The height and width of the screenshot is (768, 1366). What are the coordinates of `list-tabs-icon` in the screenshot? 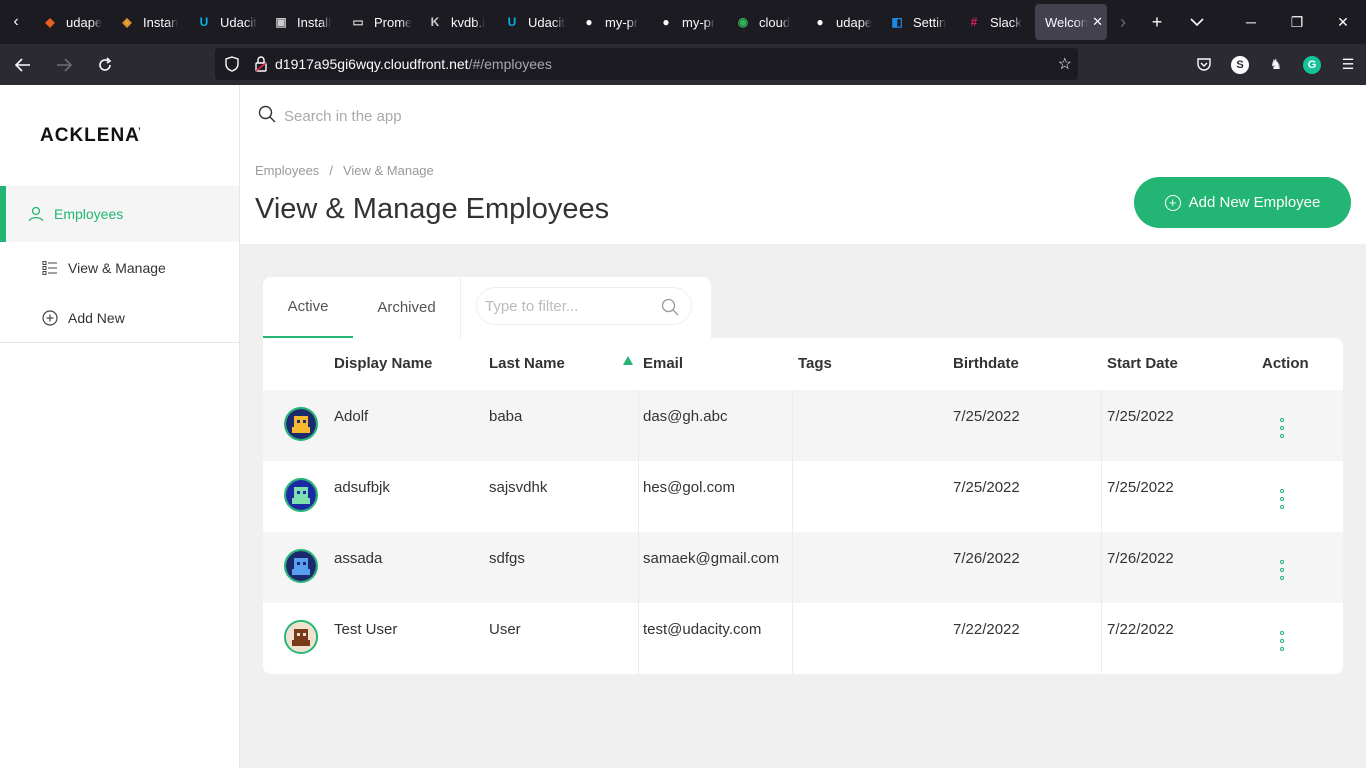 It's located at (1197, 22).